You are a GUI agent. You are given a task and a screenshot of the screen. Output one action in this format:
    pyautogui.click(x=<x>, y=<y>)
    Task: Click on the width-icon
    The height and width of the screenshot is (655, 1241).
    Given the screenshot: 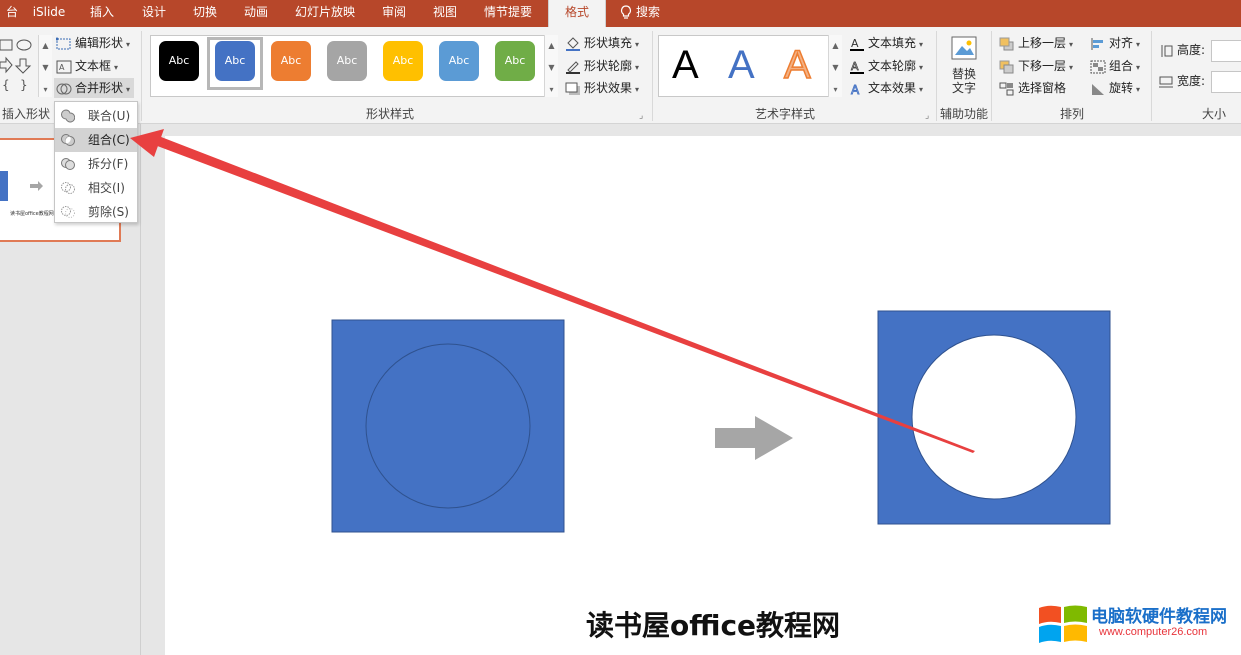 What is the action you would take?
    pyautogui.click(x=1166, y=81)
    